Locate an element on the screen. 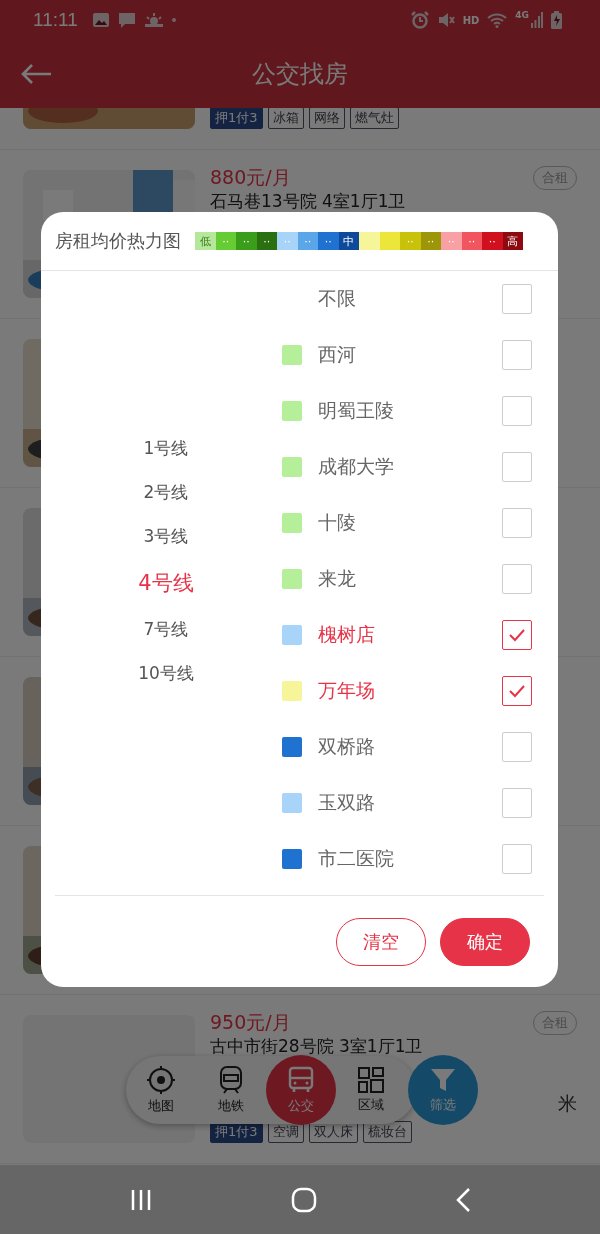  station-name: 西河 is located at coordinates (337, 354).